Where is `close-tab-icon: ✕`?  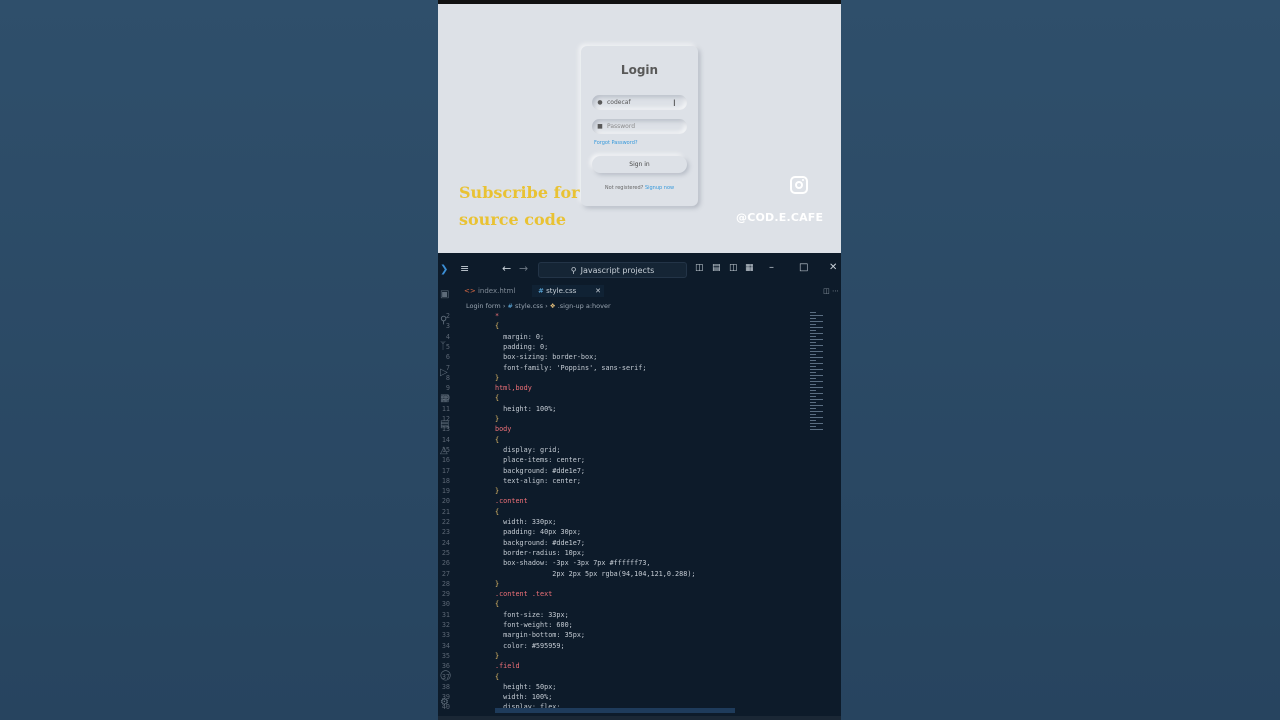
close-tab-icon: ✕ is located at coordinates (598, 291).